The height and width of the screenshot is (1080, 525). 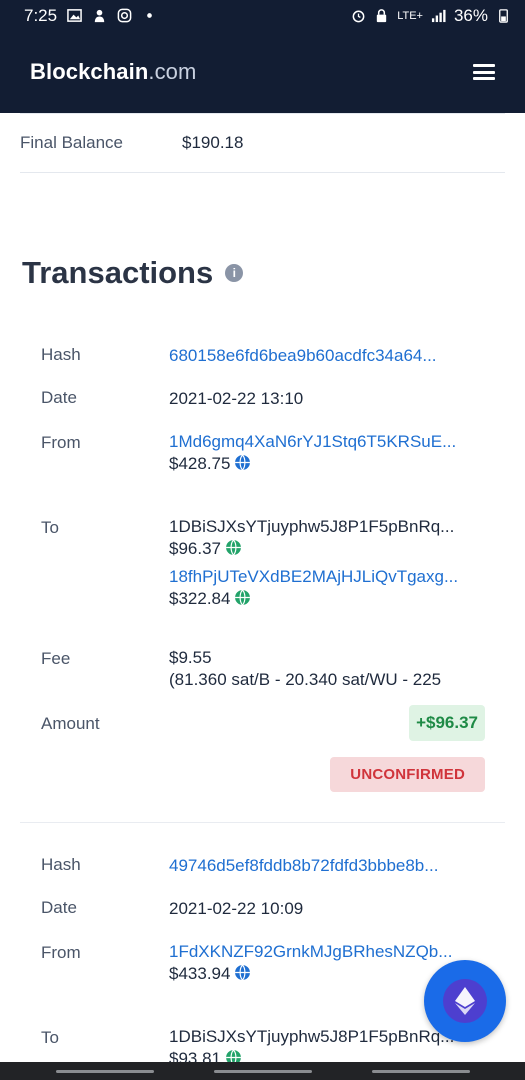 What do you see at coordinates (407, 774) in the screenshot?
I see `tx-status-badge: UNCONFIRMED` at bounding box center [407, 774].